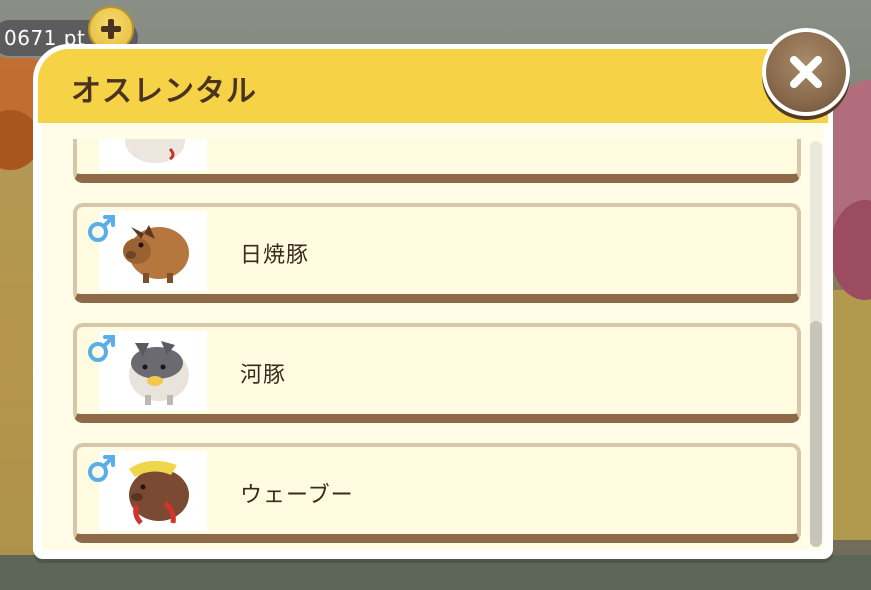 The image size is (871, 590). What do you see at coordinates (111, 29) in the screenshot?
I see `plus-icon` at bounding box center [111, 29].